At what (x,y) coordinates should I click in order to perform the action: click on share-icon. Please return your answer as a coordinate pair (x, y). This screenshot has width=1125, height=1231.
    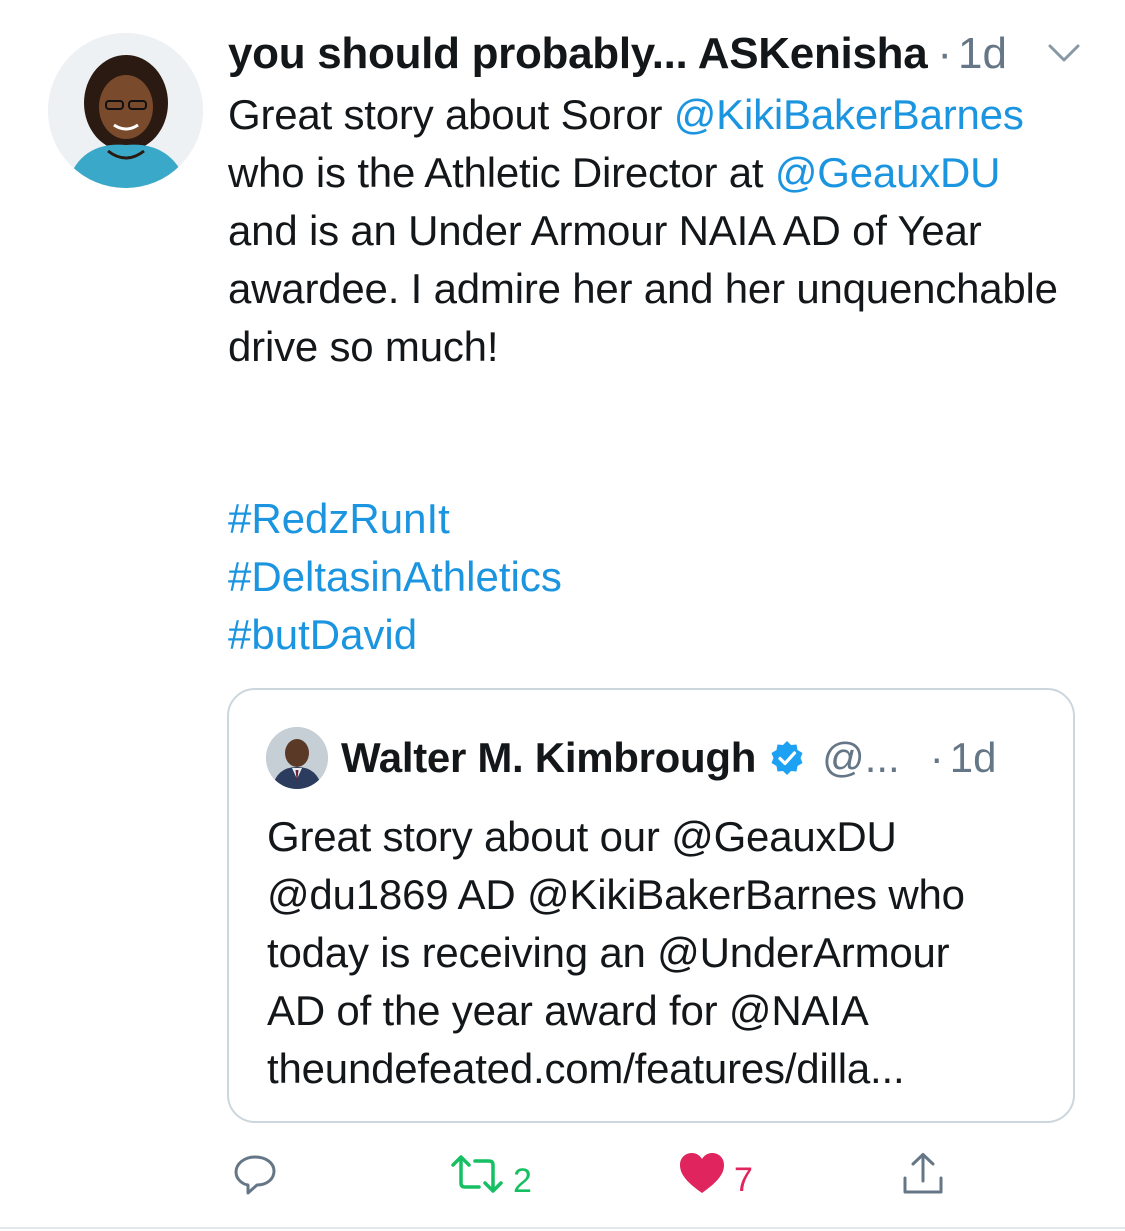
    Looking at the image, I should click on (923, 1180).